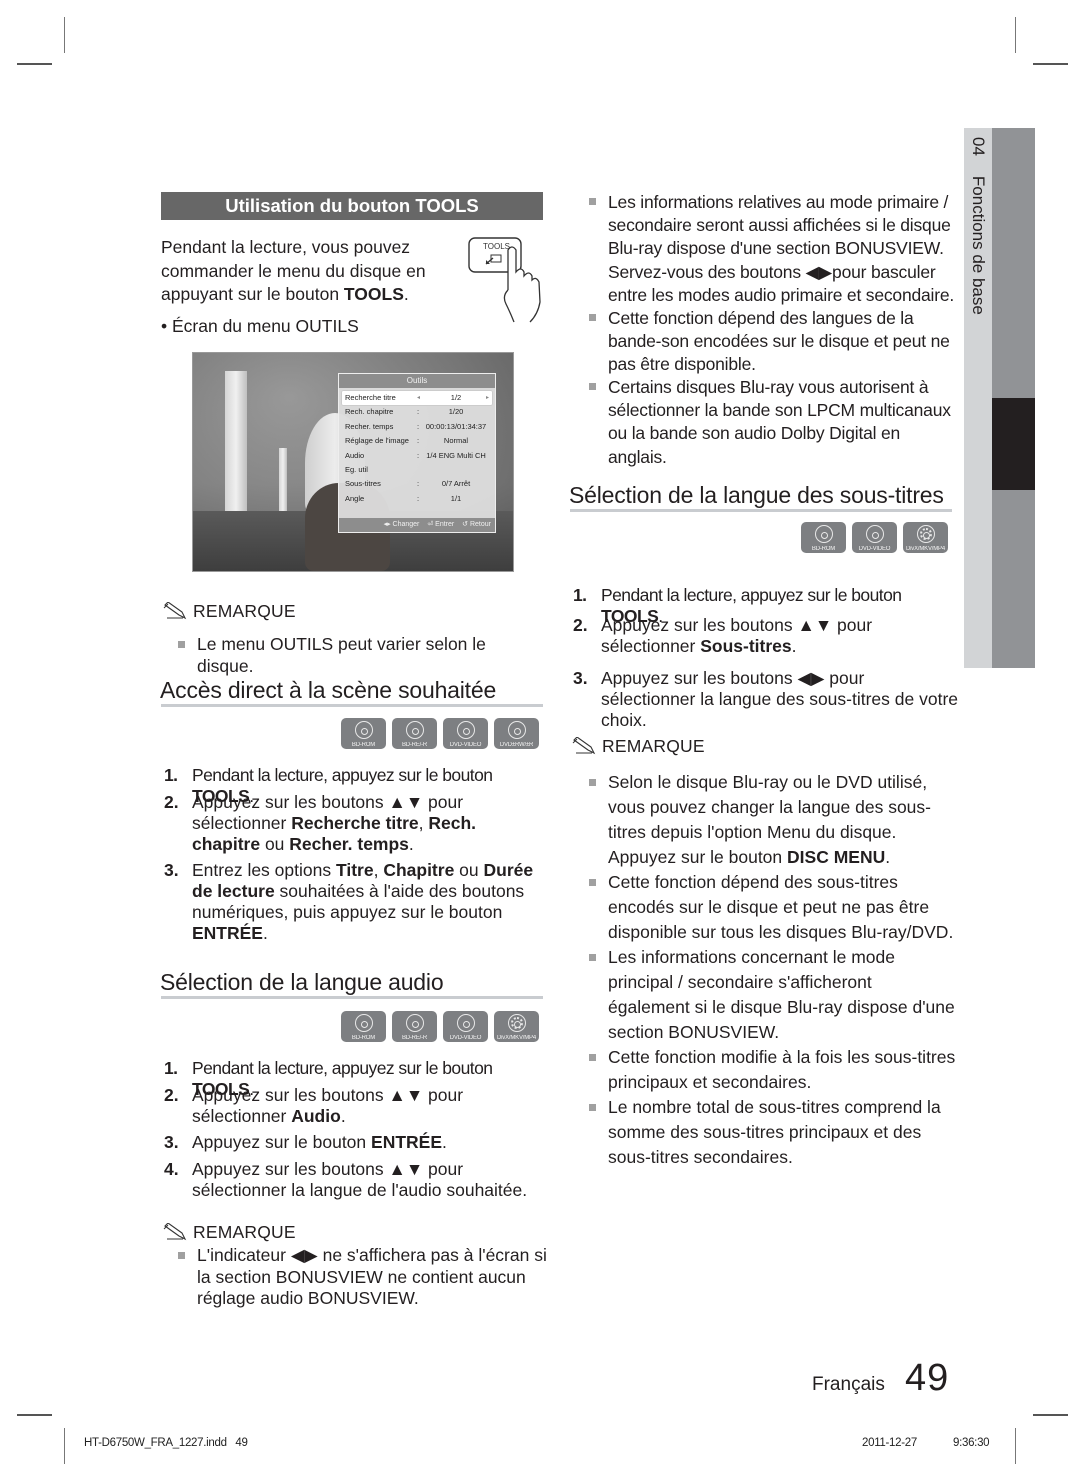 This screenshot has width=1080, height=1479. What do you see at coordinates (354, 870) in the screenshot?
I see `emphasis-text: Titre` at bounding box center [354, 870].